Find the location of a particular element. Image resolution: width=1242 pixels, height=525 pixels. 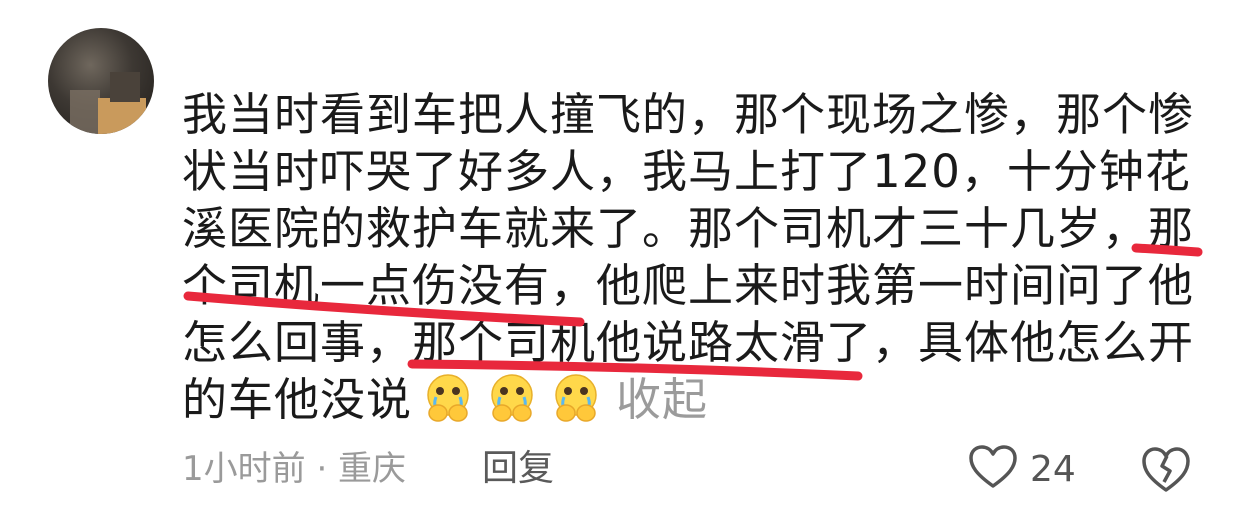

avatar is located at coordinates (101, 81).